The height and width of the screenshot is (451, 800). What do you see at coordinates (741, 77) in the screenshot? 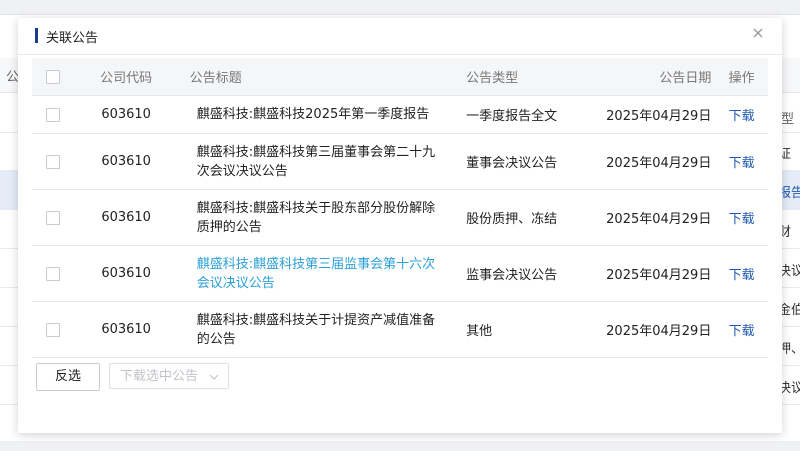
I see `header-operation: 操作` at bounding box center [741, 77].